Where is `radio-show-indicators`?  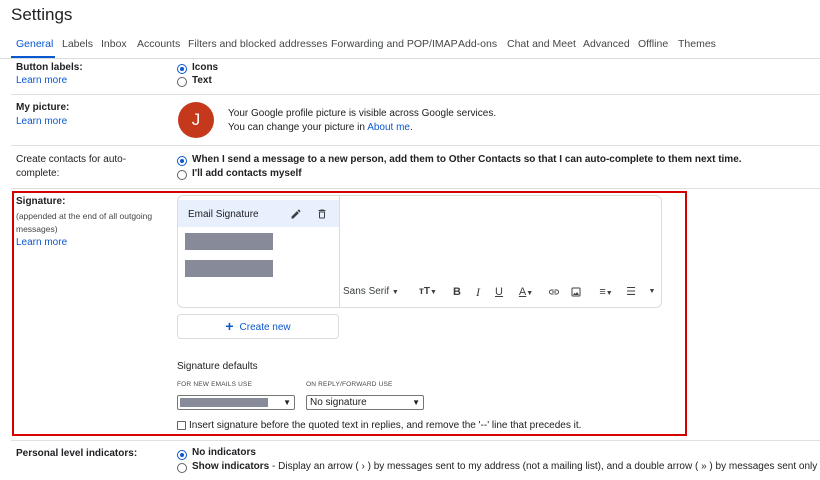 radio-show-indicators is located at coordinates (182, 468).